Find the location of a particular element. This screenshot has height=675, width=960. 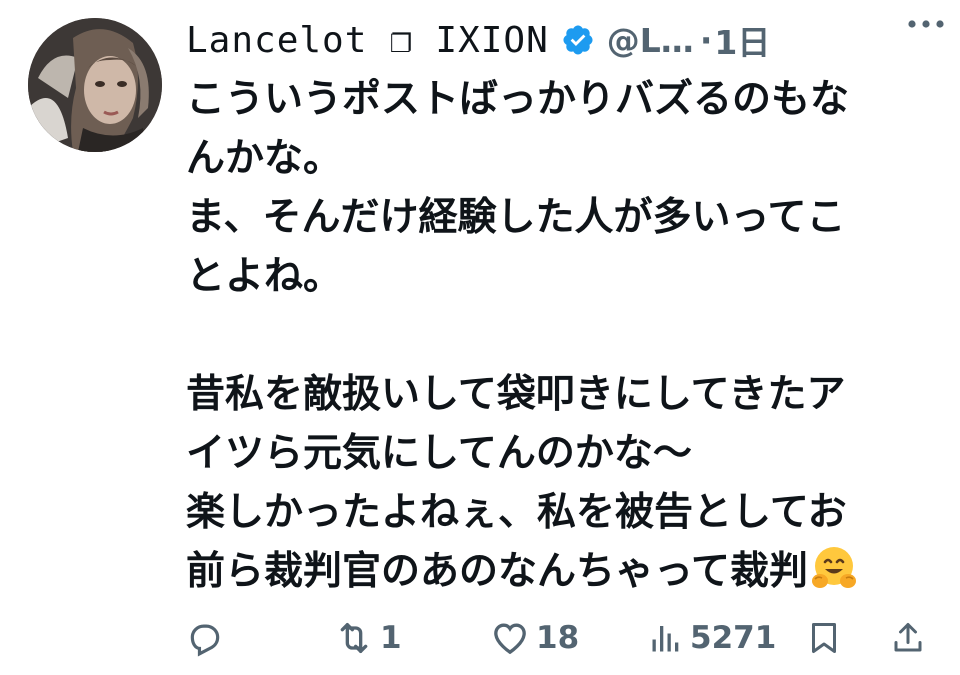

more-options-icon is located at coordinates (926, 24).